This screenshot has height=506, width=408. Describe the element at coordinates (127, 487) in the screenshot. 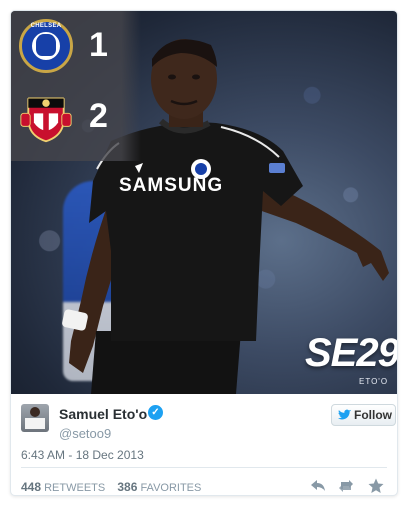

I see `favorite-count: 386` at that location.